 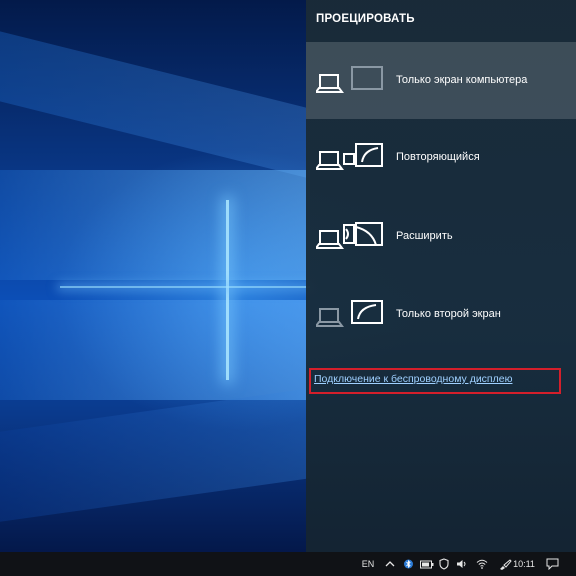 I want to click on wifi-icon, so click(x=482, y=564).